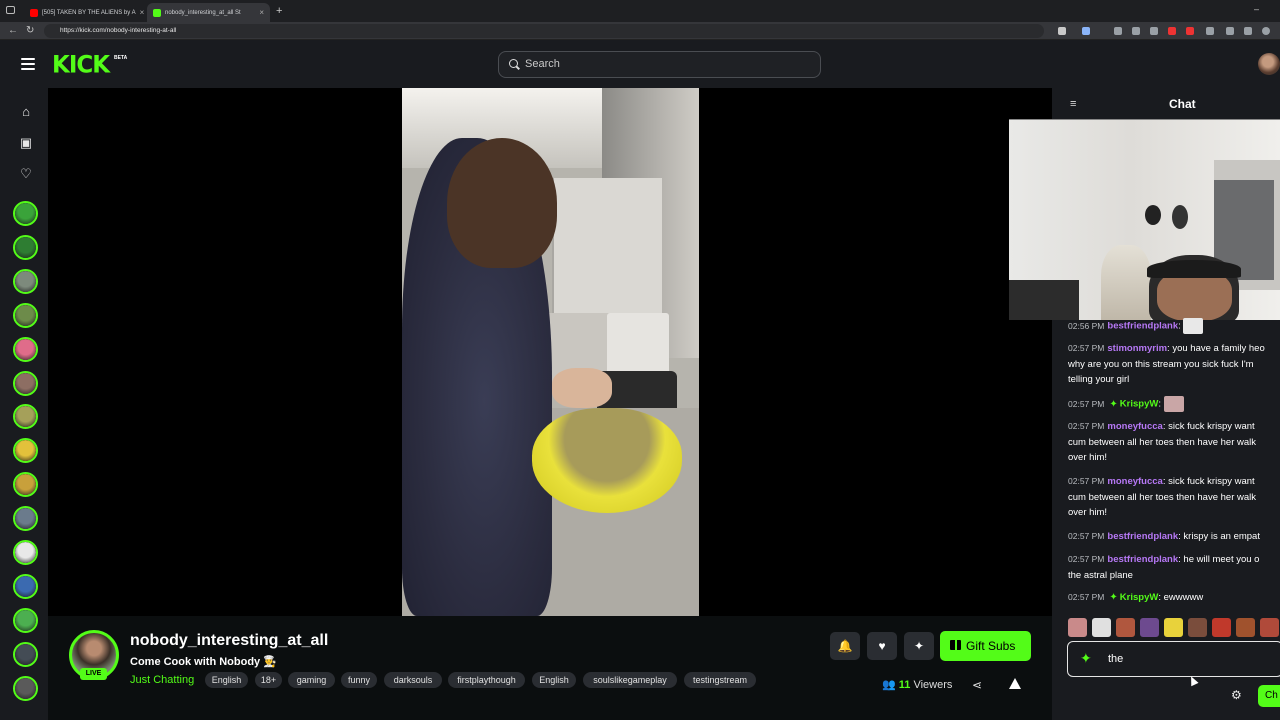  Describe the element at coordinates (1174, 598) in the screenshot. I see `chat-message: 02:57 PM ✦ KrispyW: ewwwww` at that location.